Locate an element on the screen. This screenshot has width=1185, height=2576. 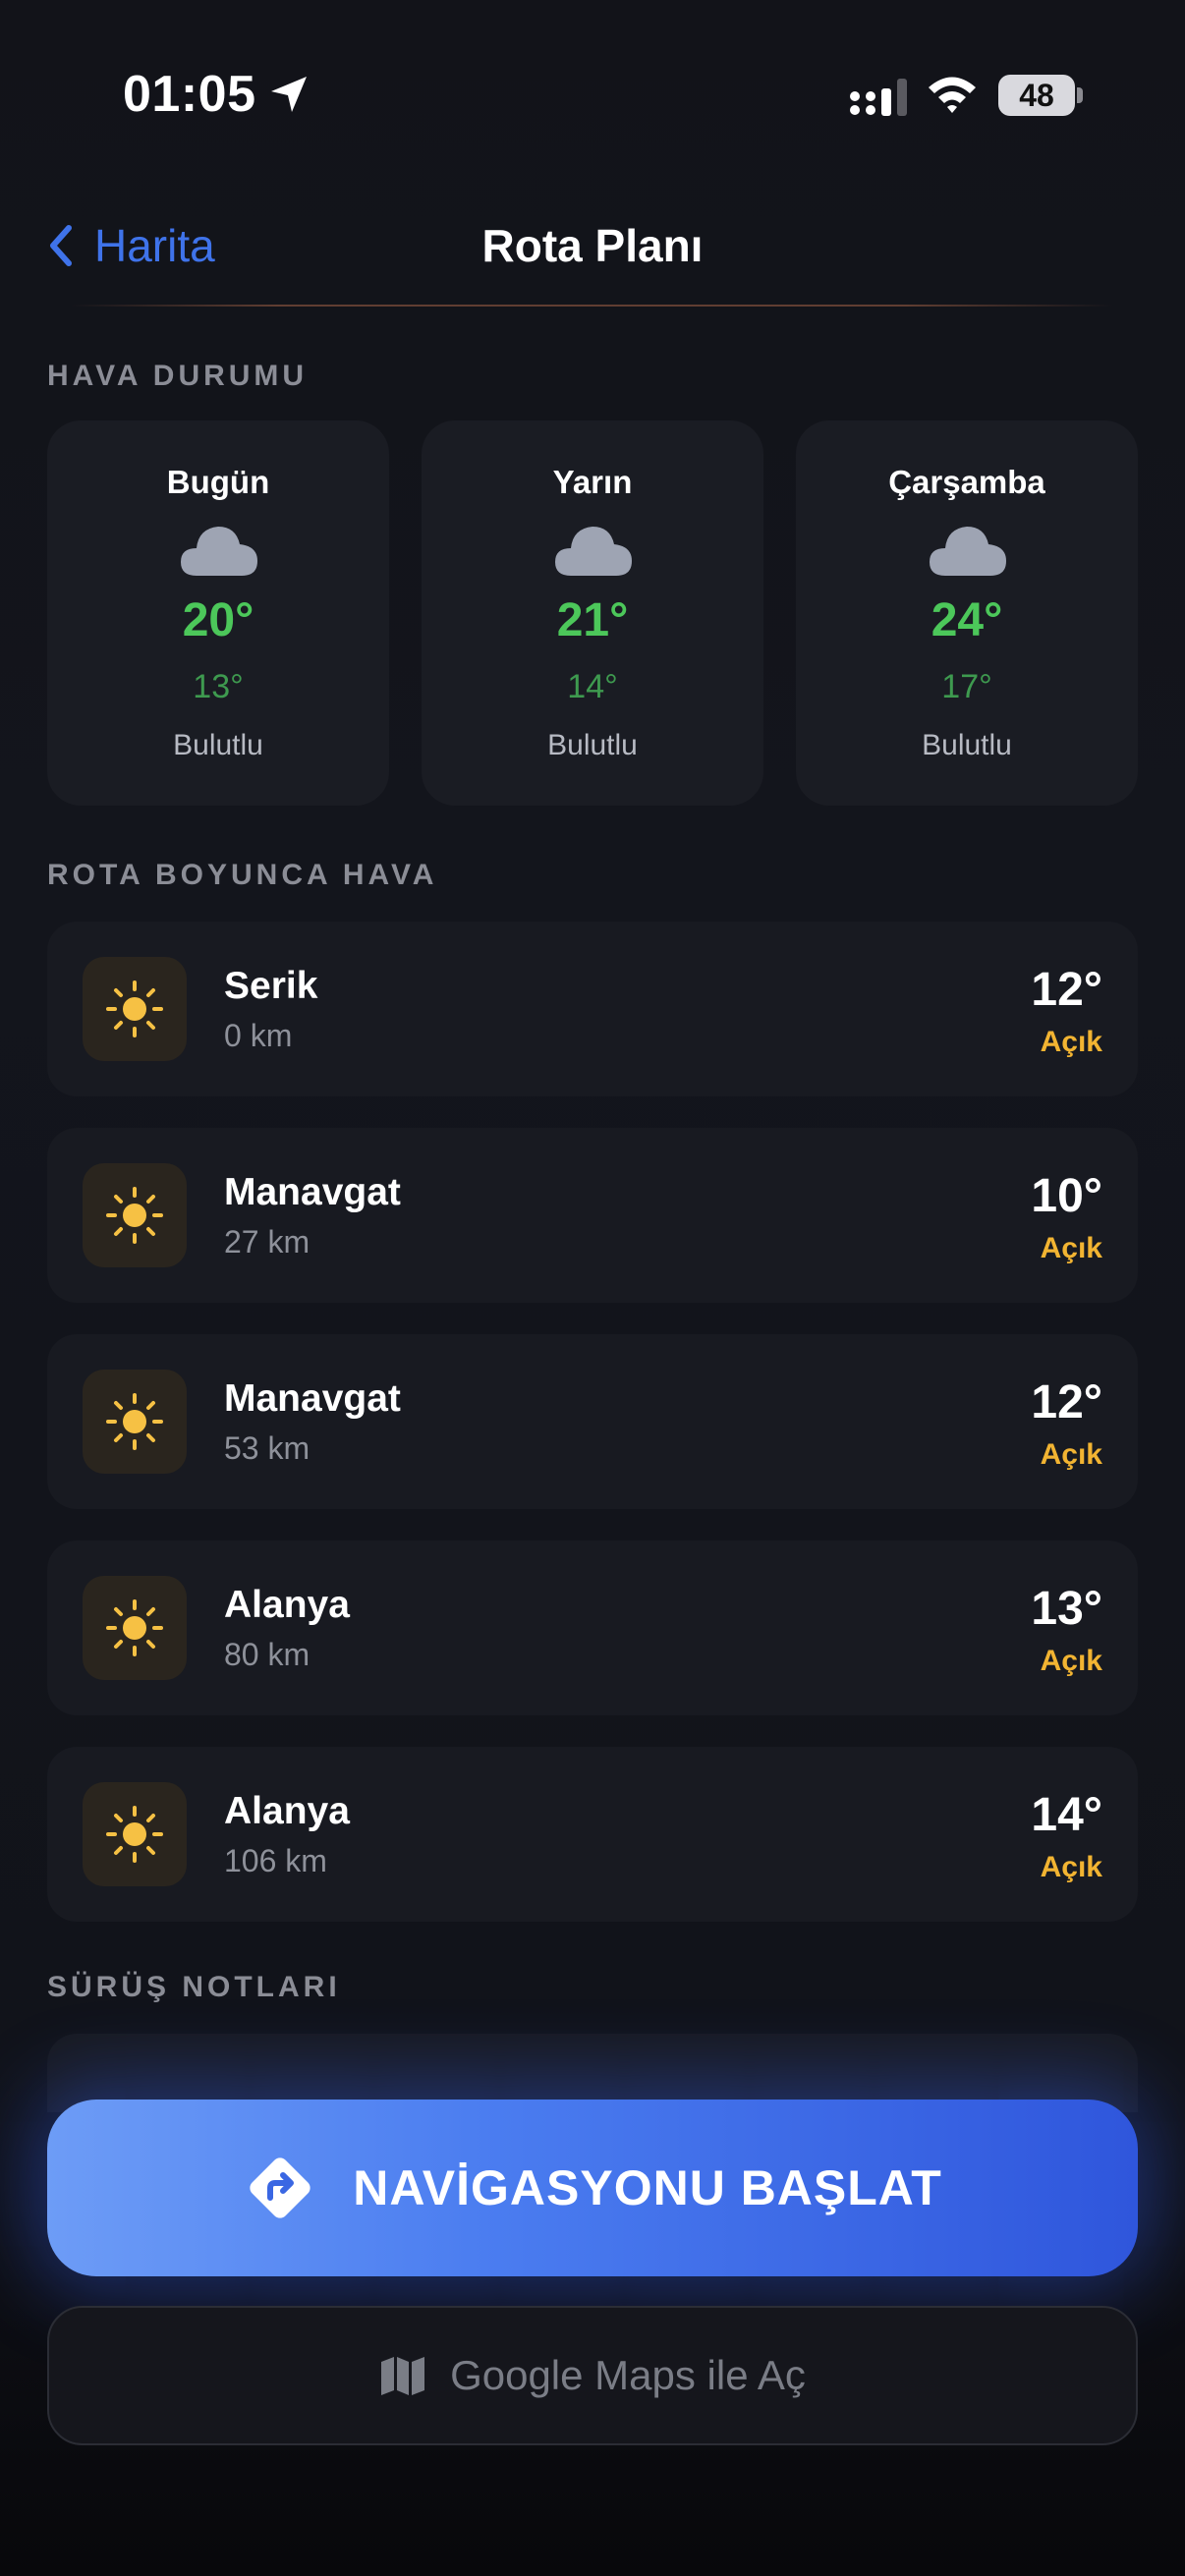
route-weather-section-title: ROTA BOYUNCA HAVA is located at coordinates (243, 875).